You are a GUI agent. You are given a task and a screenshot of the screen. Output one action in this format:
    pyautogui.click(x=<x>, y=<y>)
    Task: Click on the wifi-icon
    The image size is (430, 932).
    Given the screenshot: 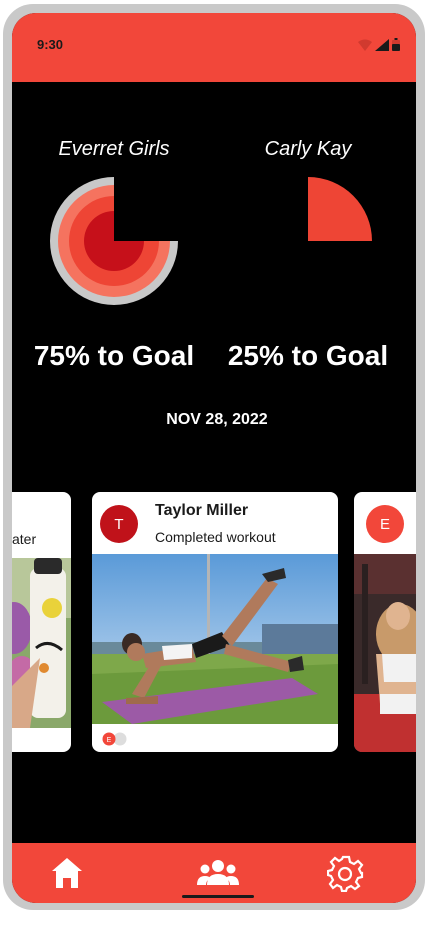 What is the action you would take?
    pyautogui.click(x=365, y=45)
    